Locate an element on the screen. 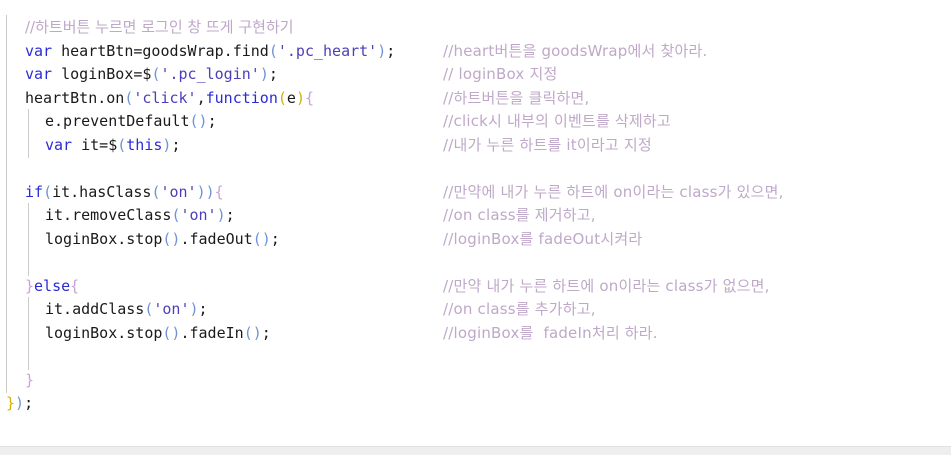 The height and width of the screenshot is (455, 951). code-token: 'click' is located at coordinates (165, 97).